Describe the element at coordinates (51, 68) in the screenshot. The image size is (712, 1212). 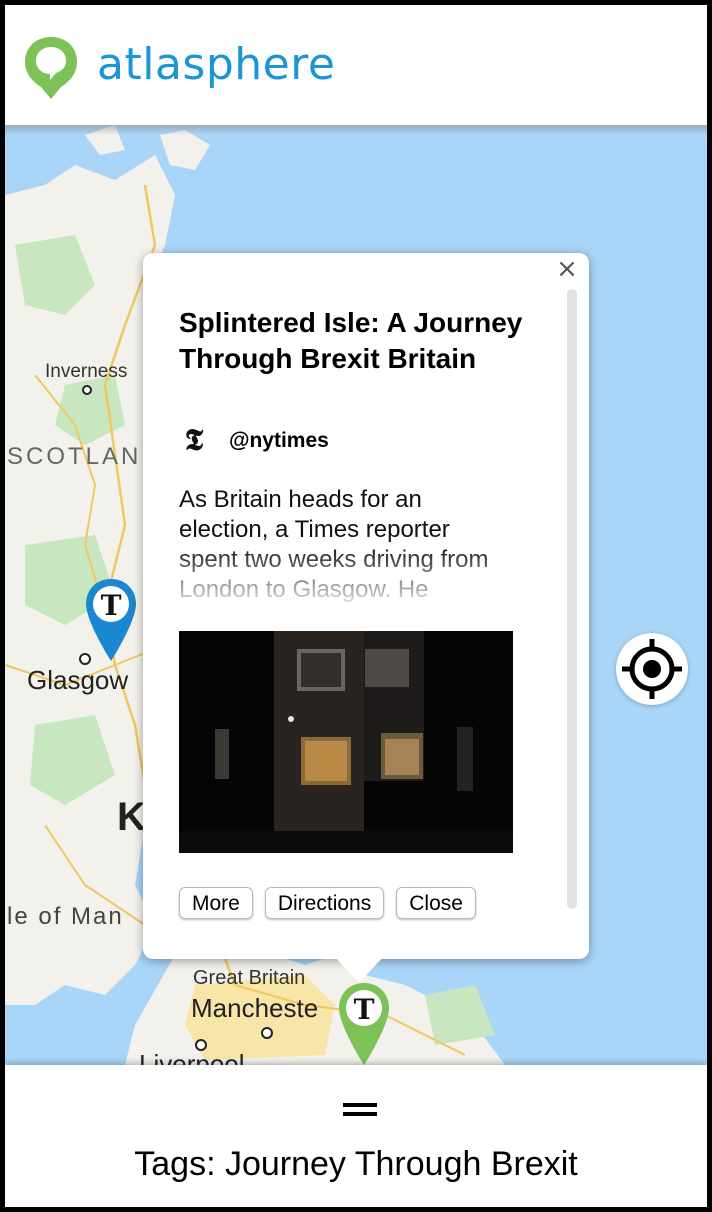
I see `speech-bubble-pin-icon` at that location.